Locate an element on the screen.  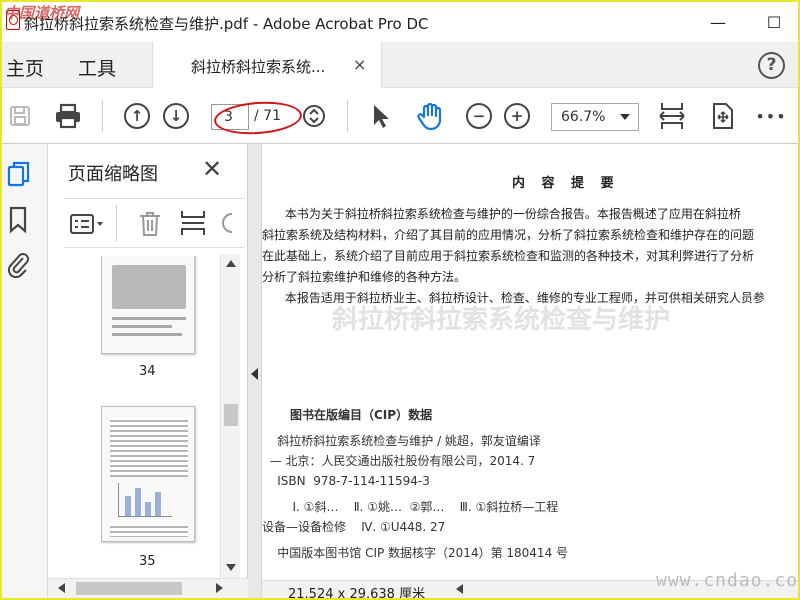
zoom-out-icon: − is located at coordinates (479, 116).